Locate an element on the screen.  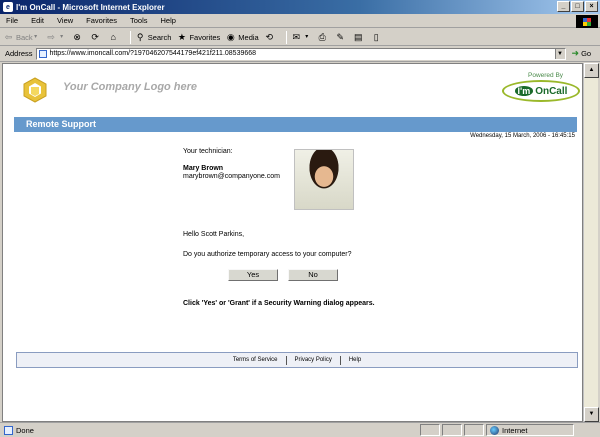
company-logo-text: Your Company Logo here is located at coordinates (130, 87).